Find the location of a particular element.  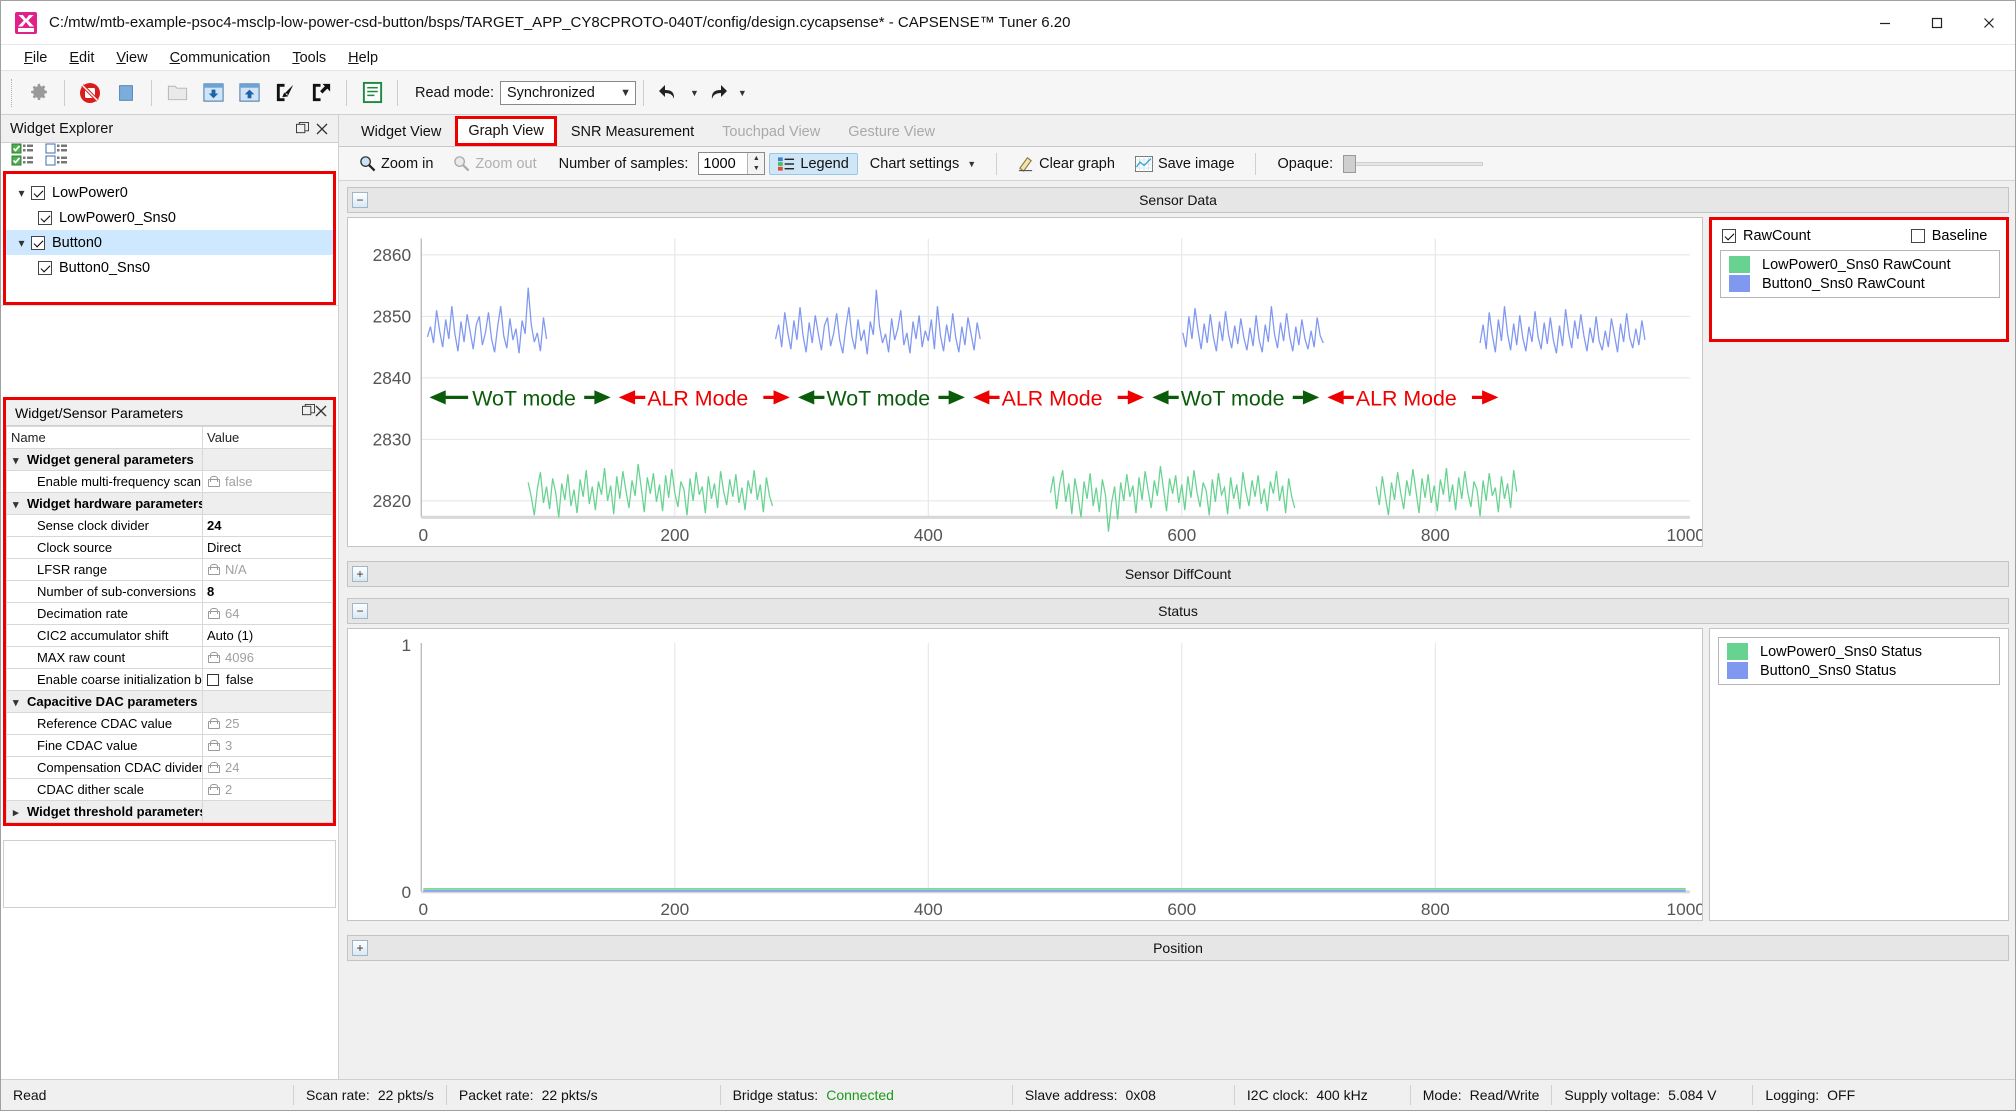

menu-tools: Tools is located at coordinates (309, 58).